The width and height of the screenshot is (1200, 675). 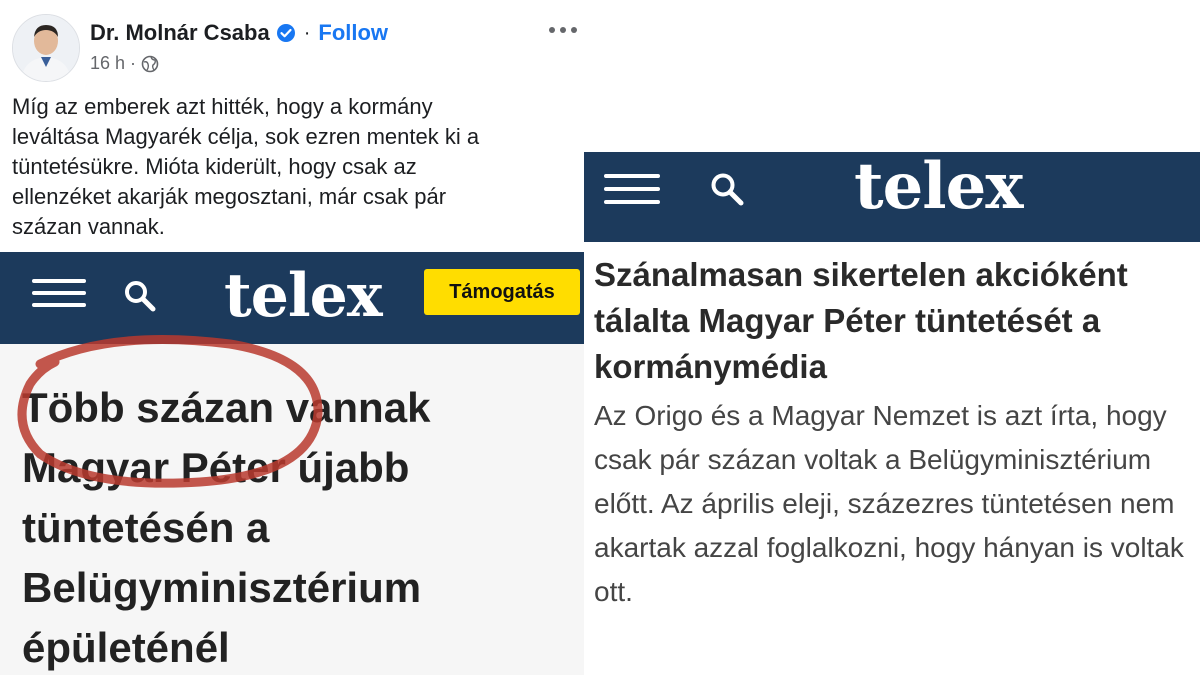 I want to click on avatar, so click(x=46, y=48).